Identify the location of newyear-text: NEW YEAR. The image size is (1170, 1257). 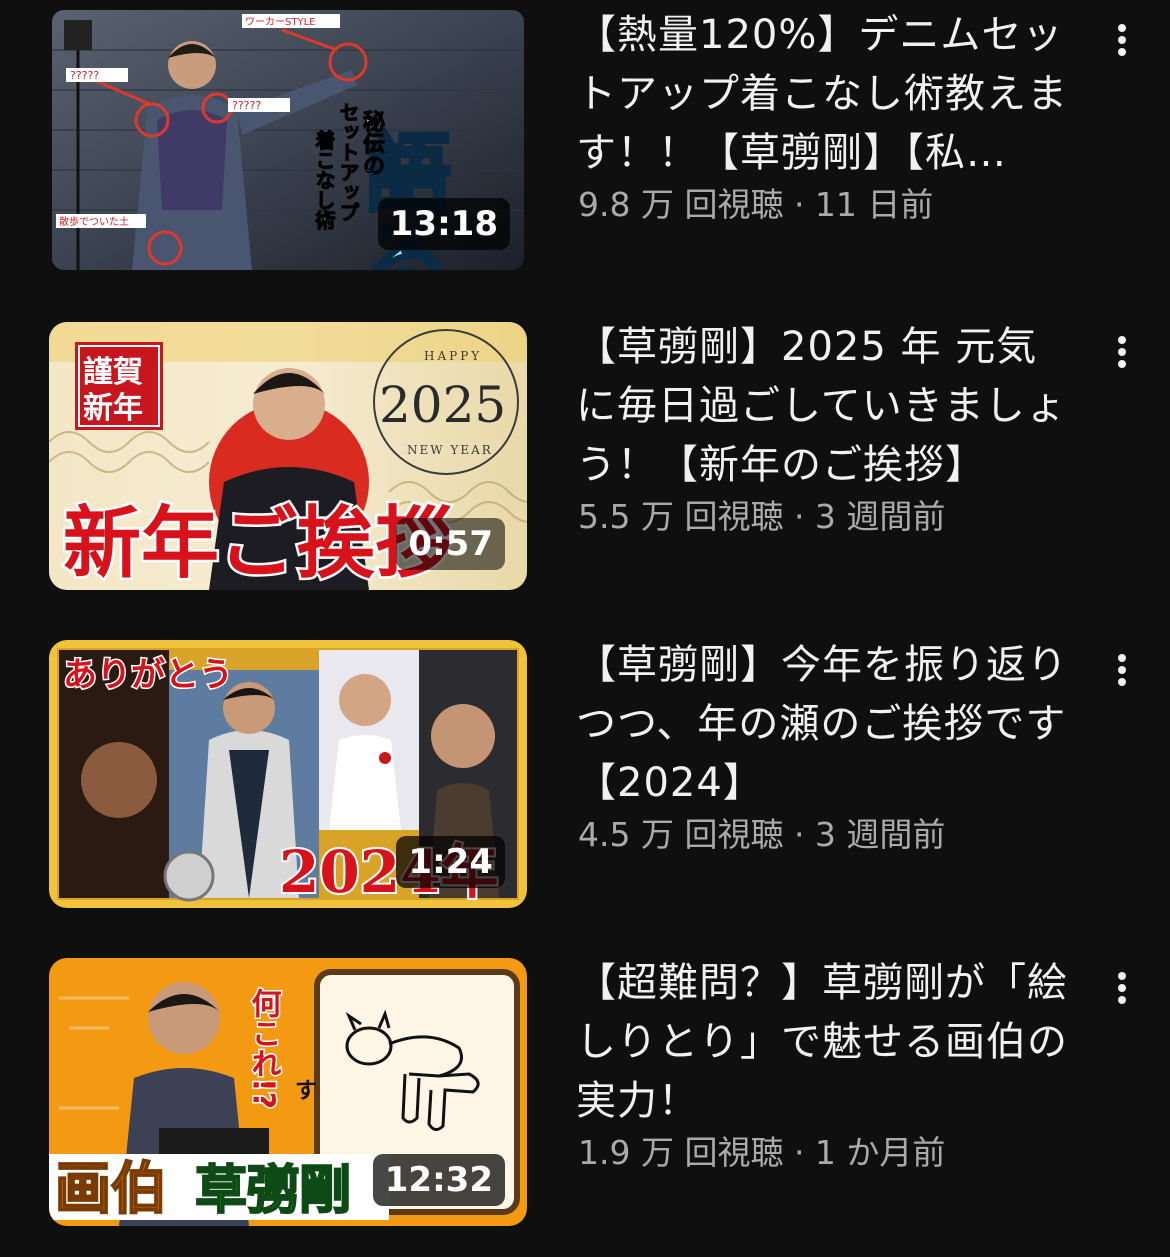
(450, 450).